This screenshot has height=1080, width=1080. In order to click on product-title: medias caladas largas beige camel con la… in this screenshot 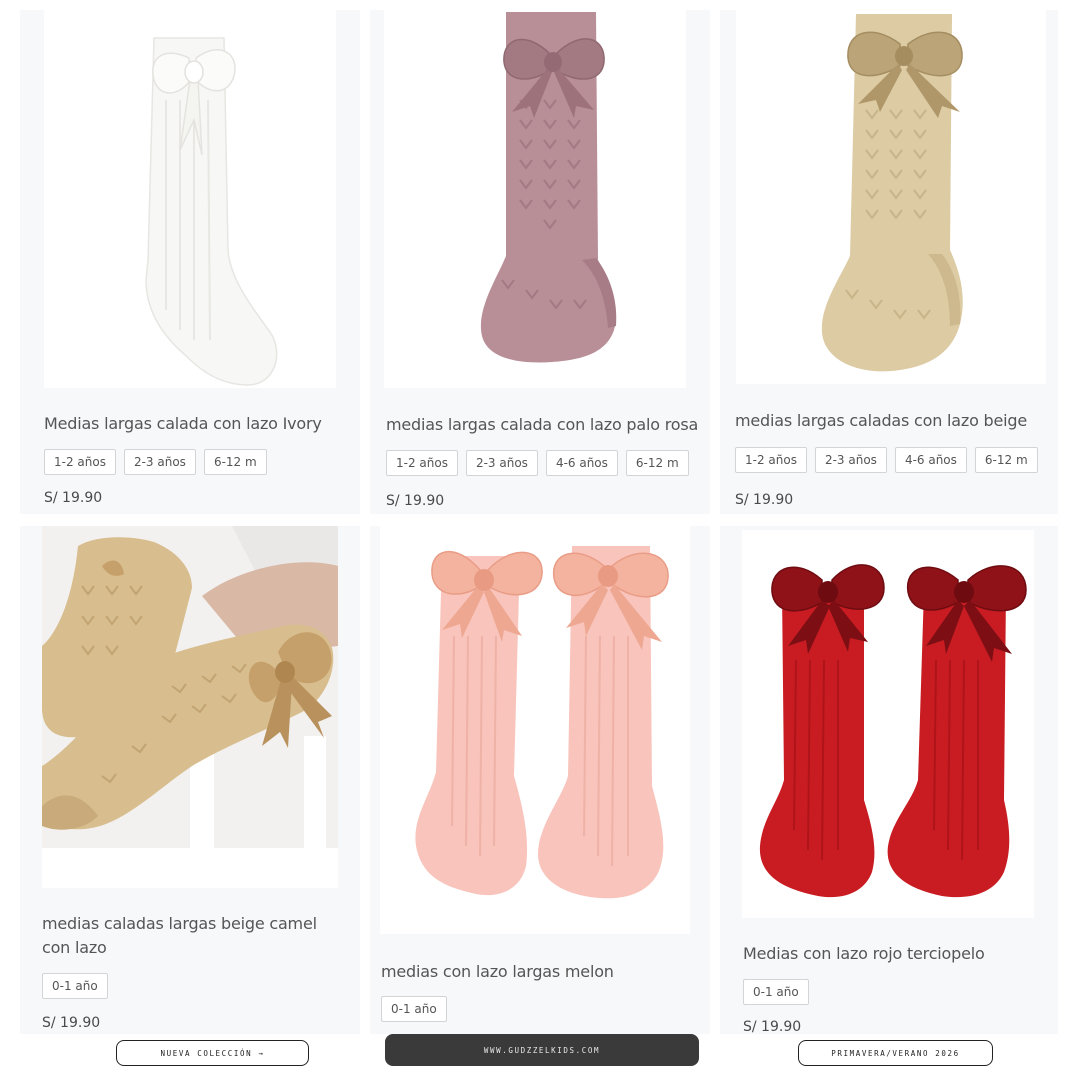, I will do `click(192, 936)`.